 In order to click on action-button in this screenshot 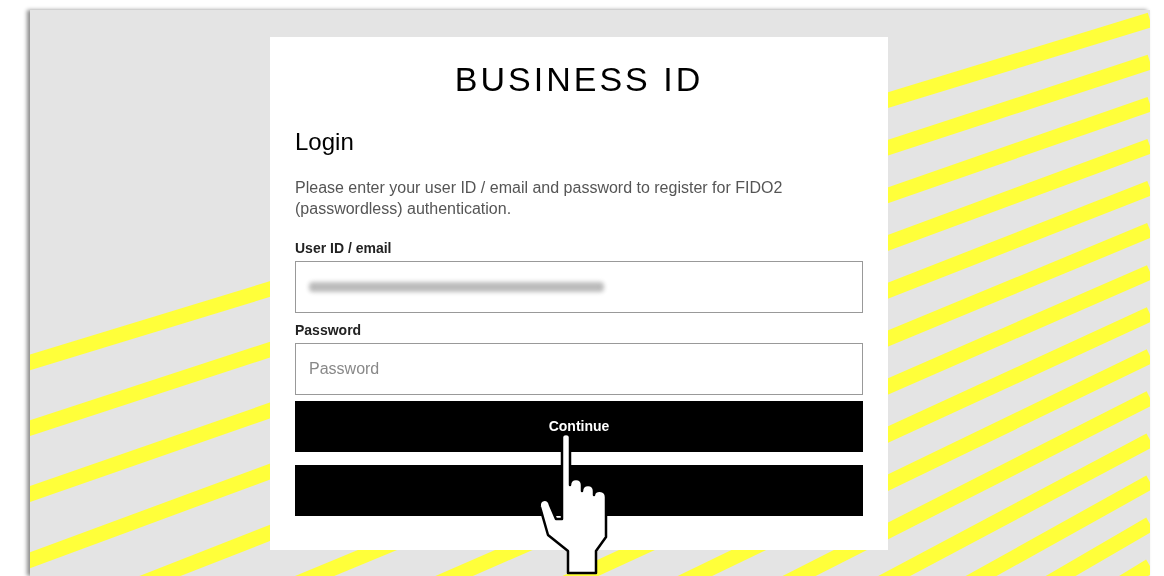, I will do `click(579, 490)`.